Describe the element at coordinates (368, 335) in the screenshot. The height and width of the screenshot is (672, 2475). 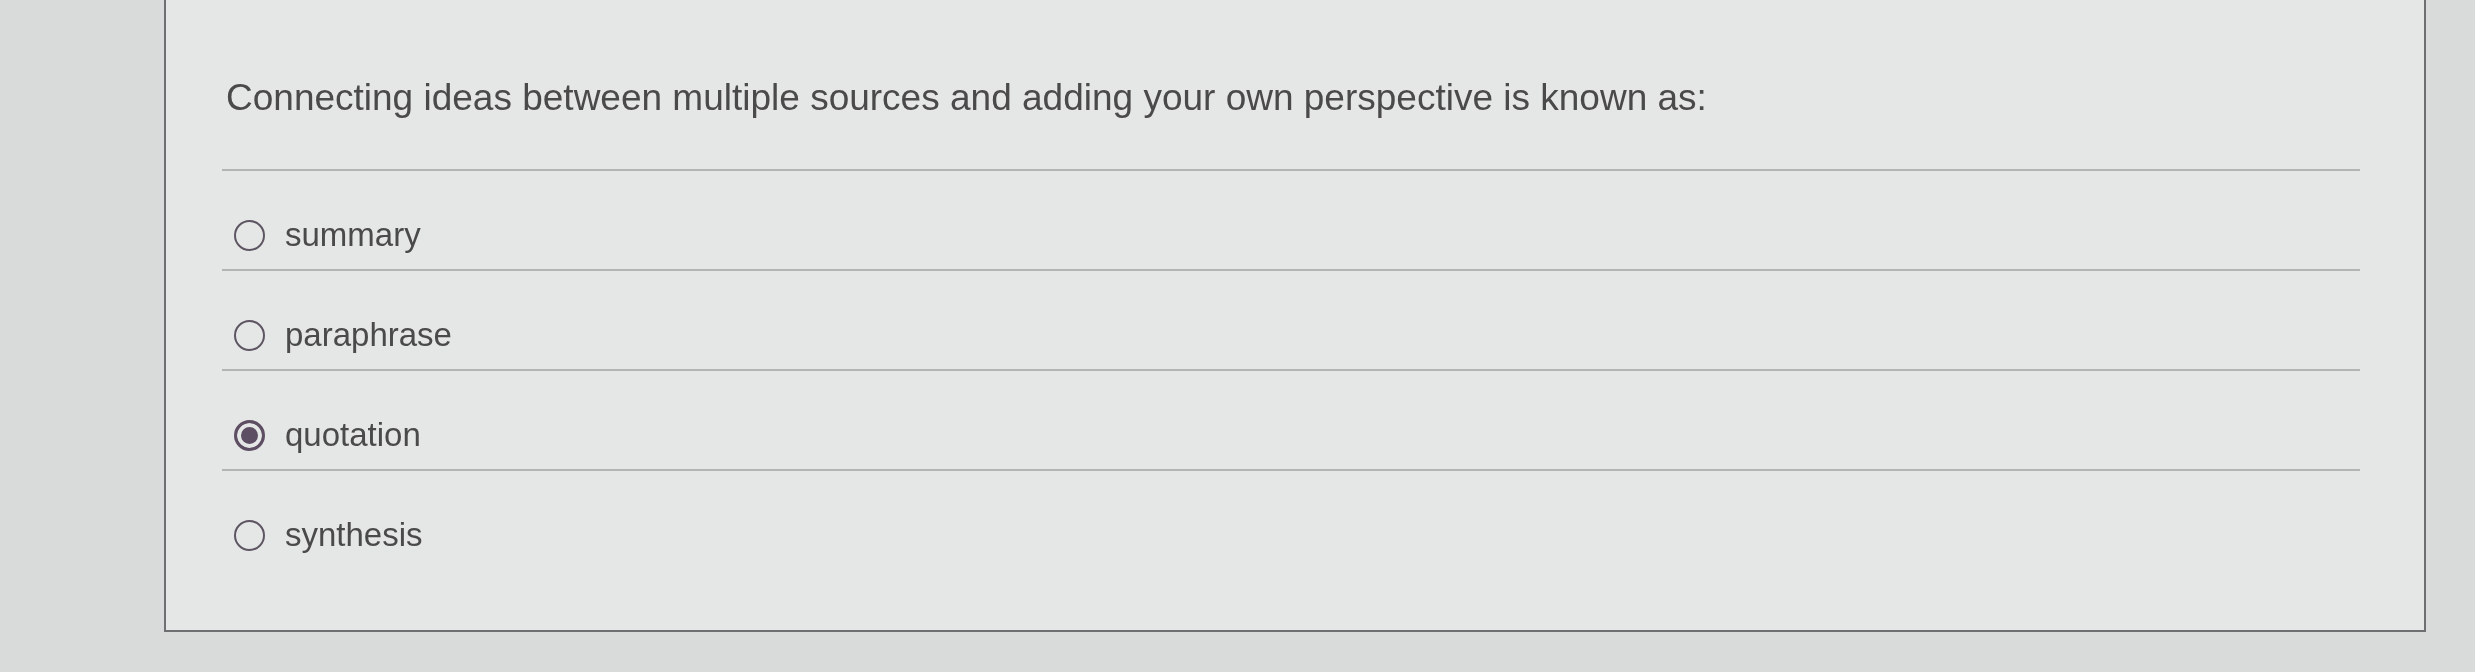
I see `option-label: paraphrase` at that location.